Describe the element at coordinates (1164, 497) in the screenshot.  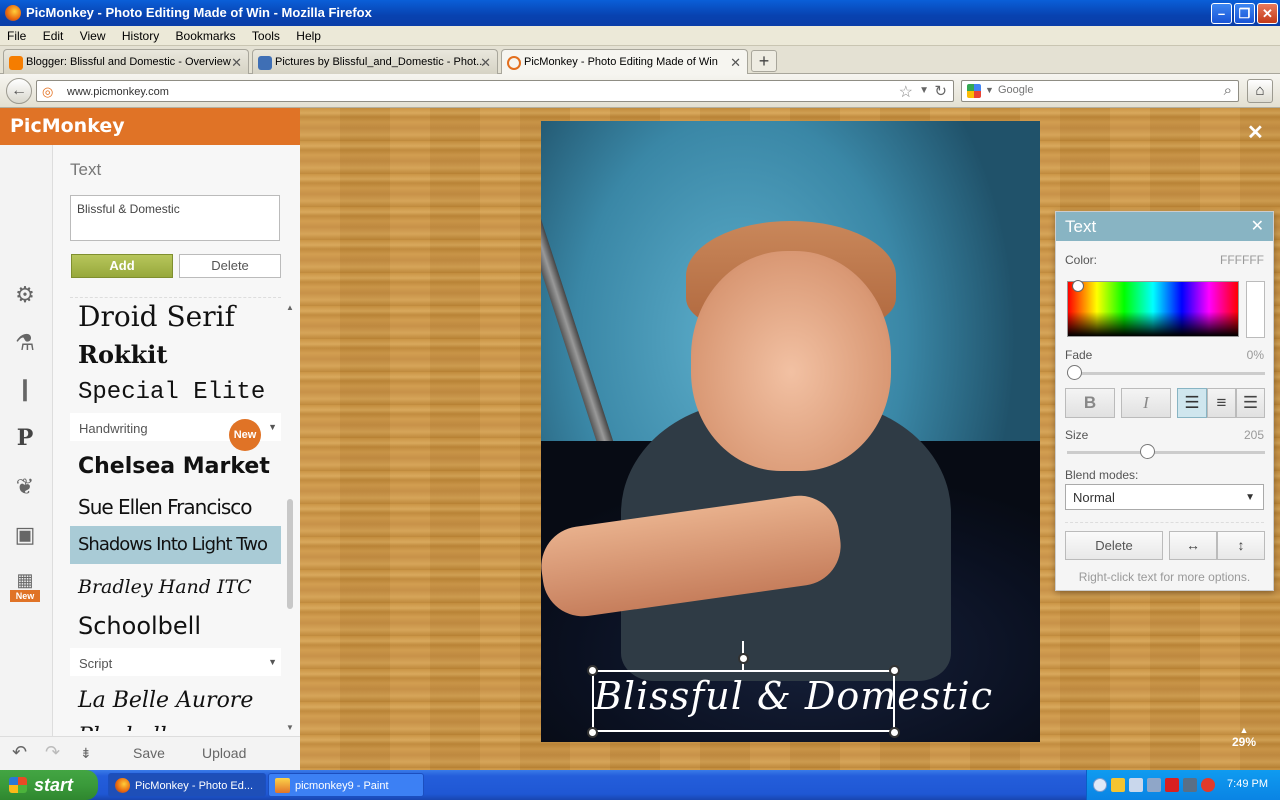
I see `blend-mode-select: Normal ▼` at that location.